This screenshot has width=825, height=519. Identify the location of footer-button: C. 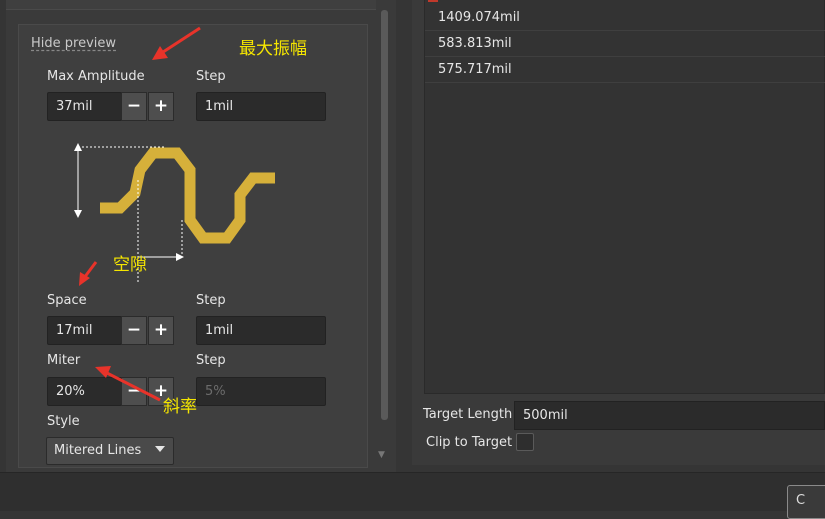
(806, 502).